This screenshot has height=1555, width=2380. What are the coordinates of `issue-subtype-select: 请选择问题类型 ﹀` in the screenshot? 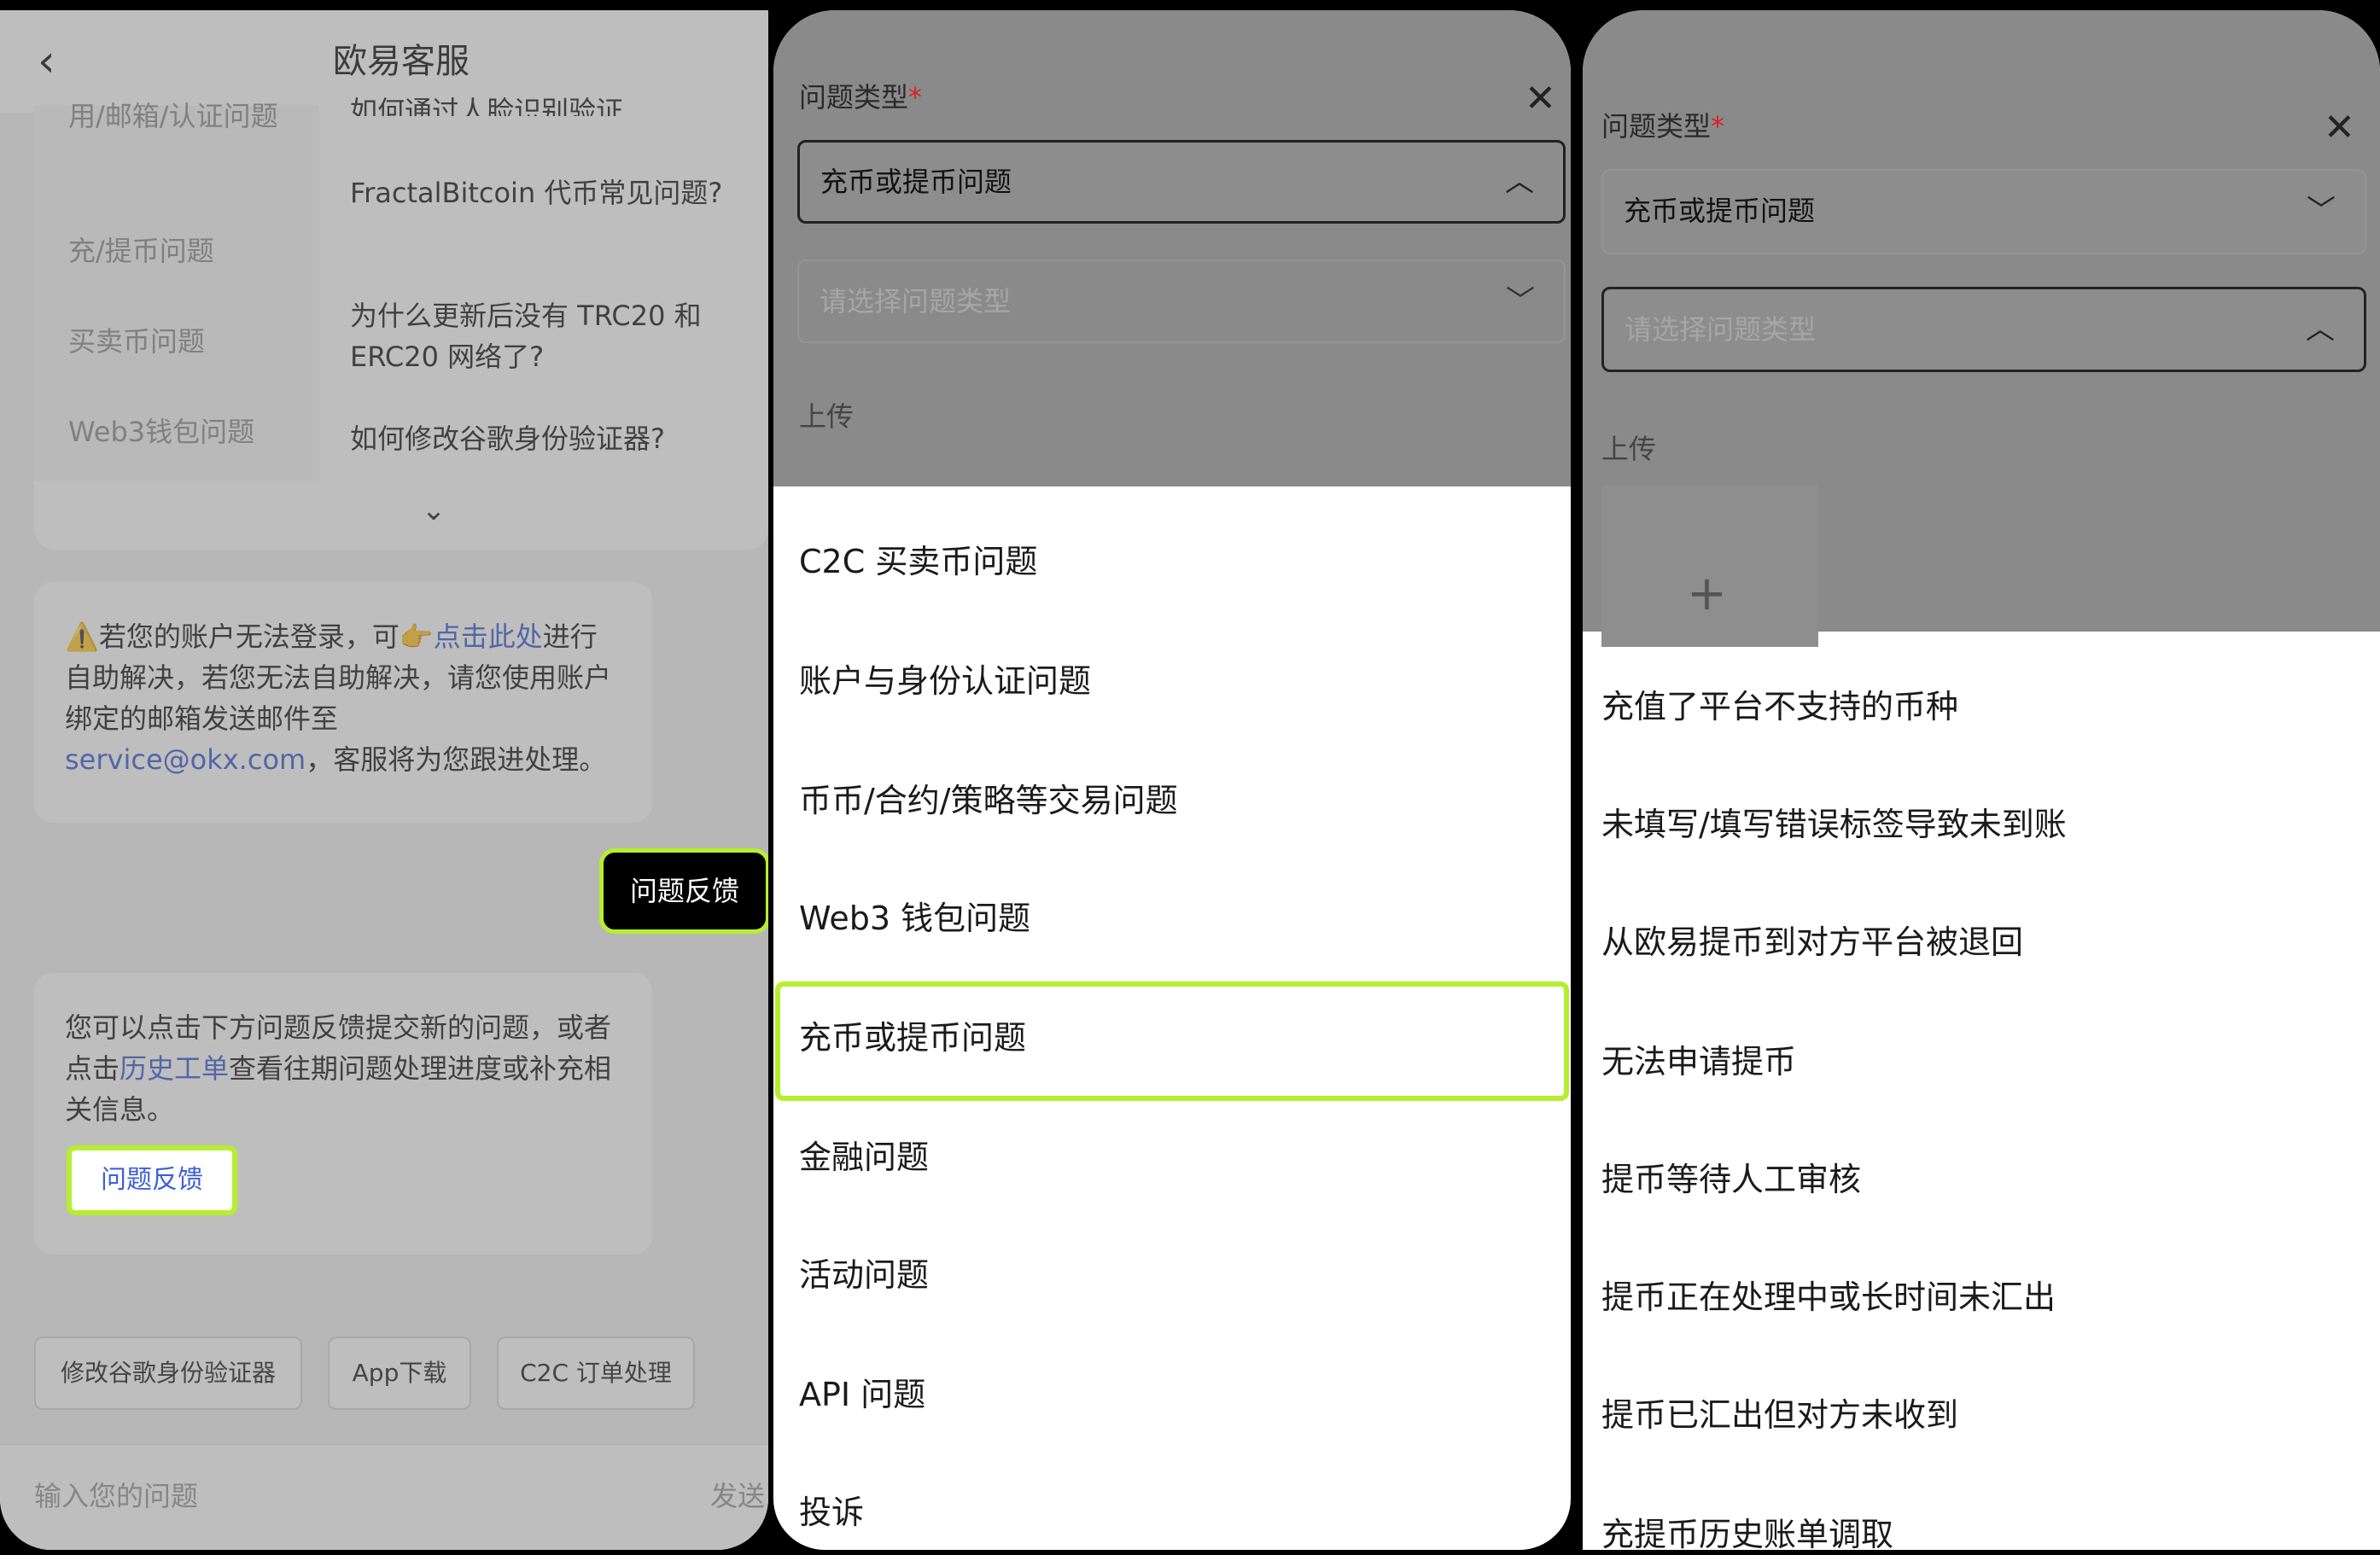 It's located at (1181, 301).